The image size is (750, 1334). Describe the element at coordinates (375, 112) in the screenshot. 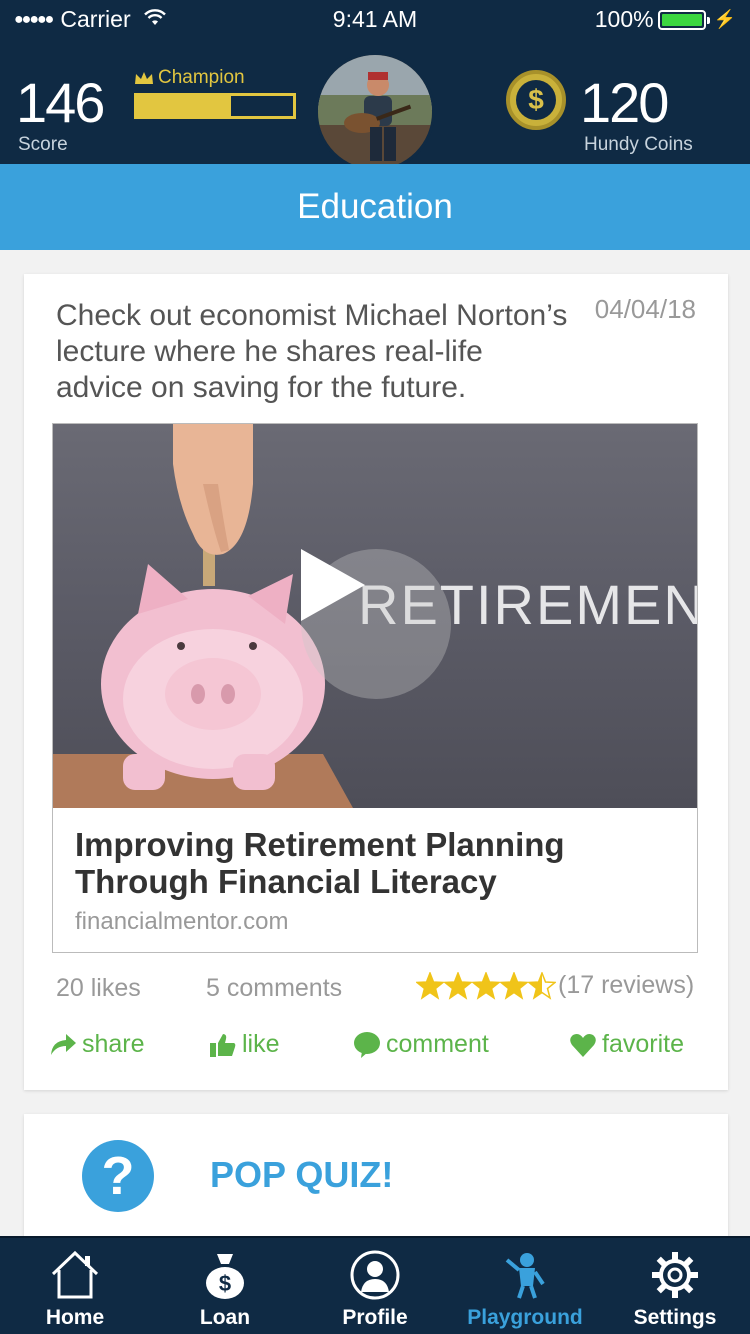

I see `avatar` at that location.